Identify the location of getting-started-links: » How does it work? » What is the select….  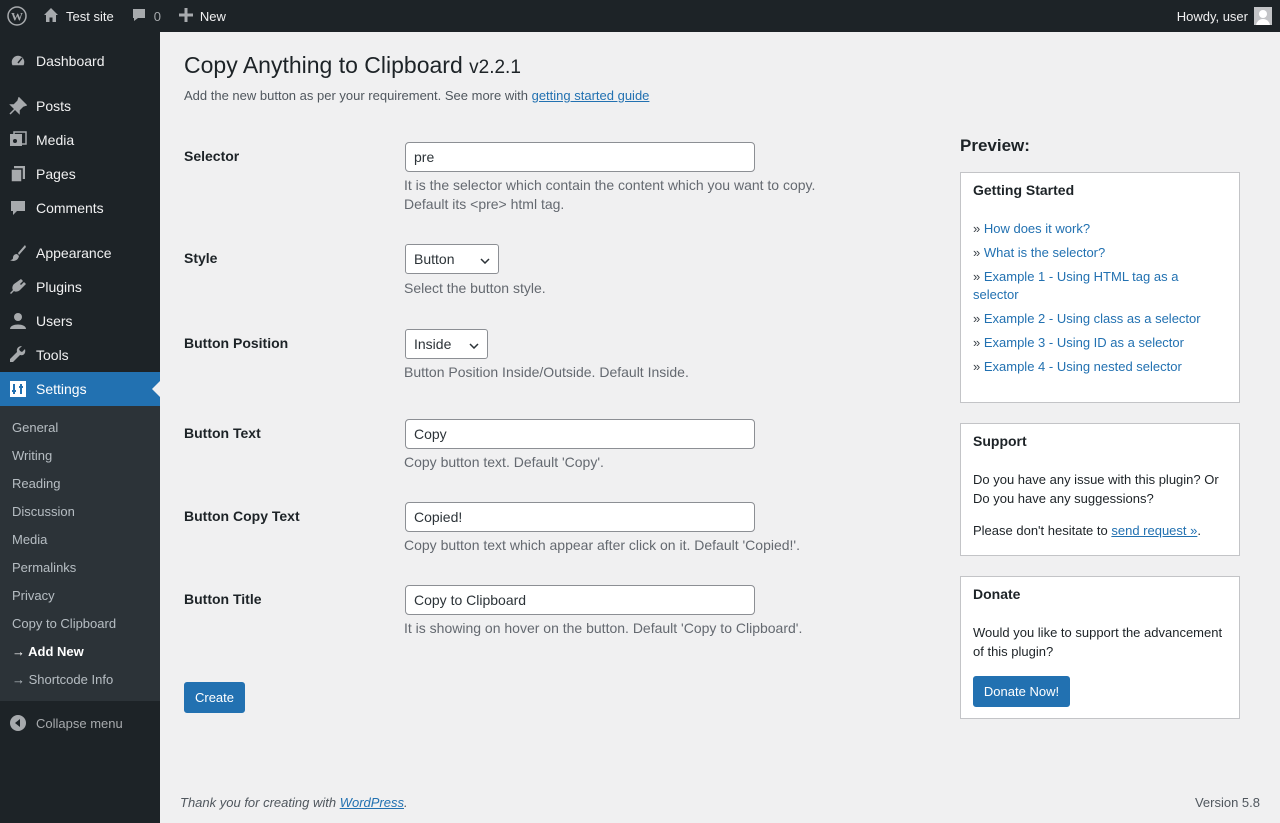
(1100, 298).